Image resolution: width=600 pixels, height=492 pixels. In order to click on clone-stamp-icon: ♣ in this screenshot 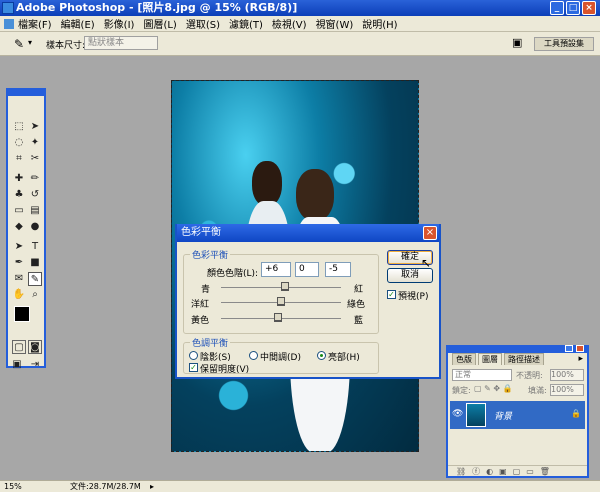, I will do `click(19, 195)`.